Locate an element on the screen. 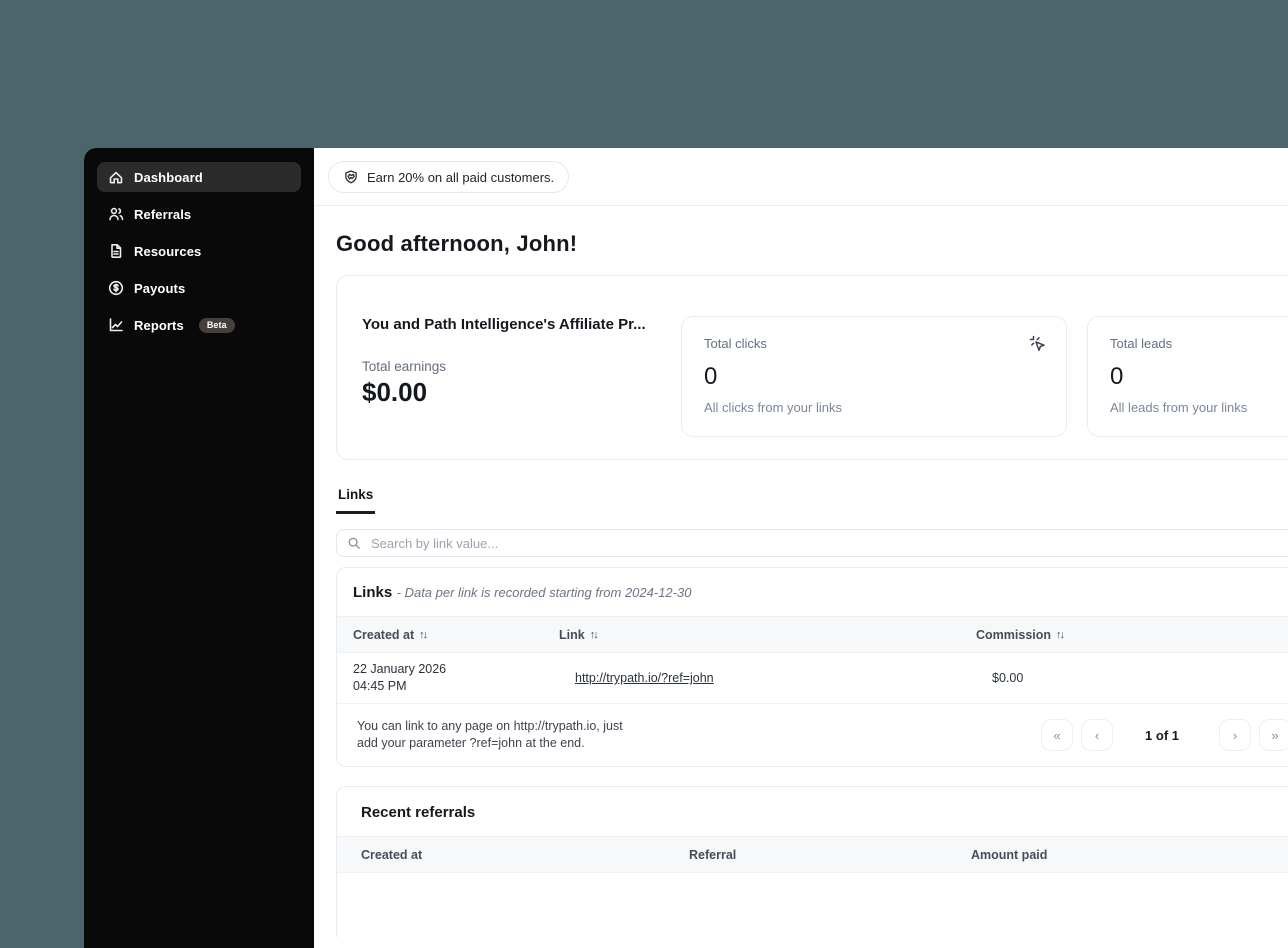 Image resolution: width=1288 pixels, height=948 pixels. referral-link: http://trypath.io/?ref=john is located at coordinates (644, 678).